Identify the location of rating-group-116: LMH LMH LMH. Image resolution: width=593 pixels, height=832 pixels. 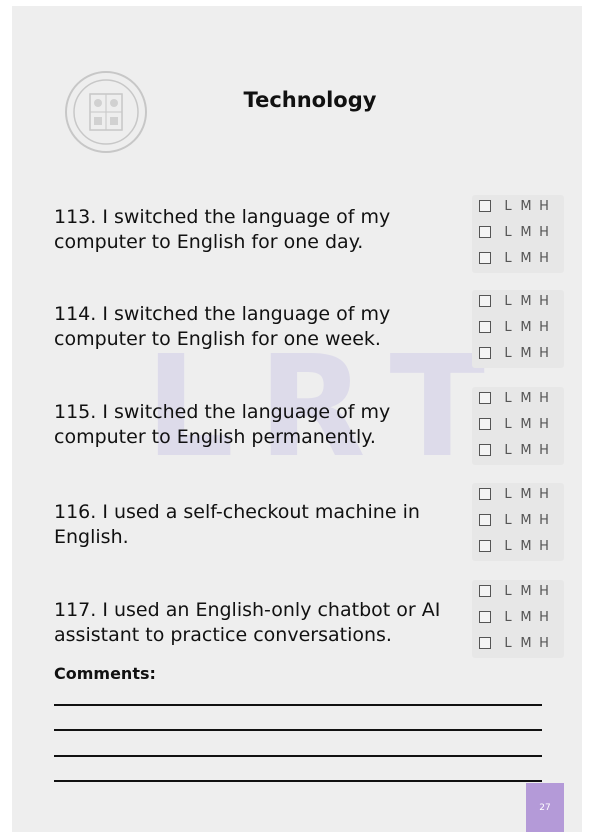
(518, 522).